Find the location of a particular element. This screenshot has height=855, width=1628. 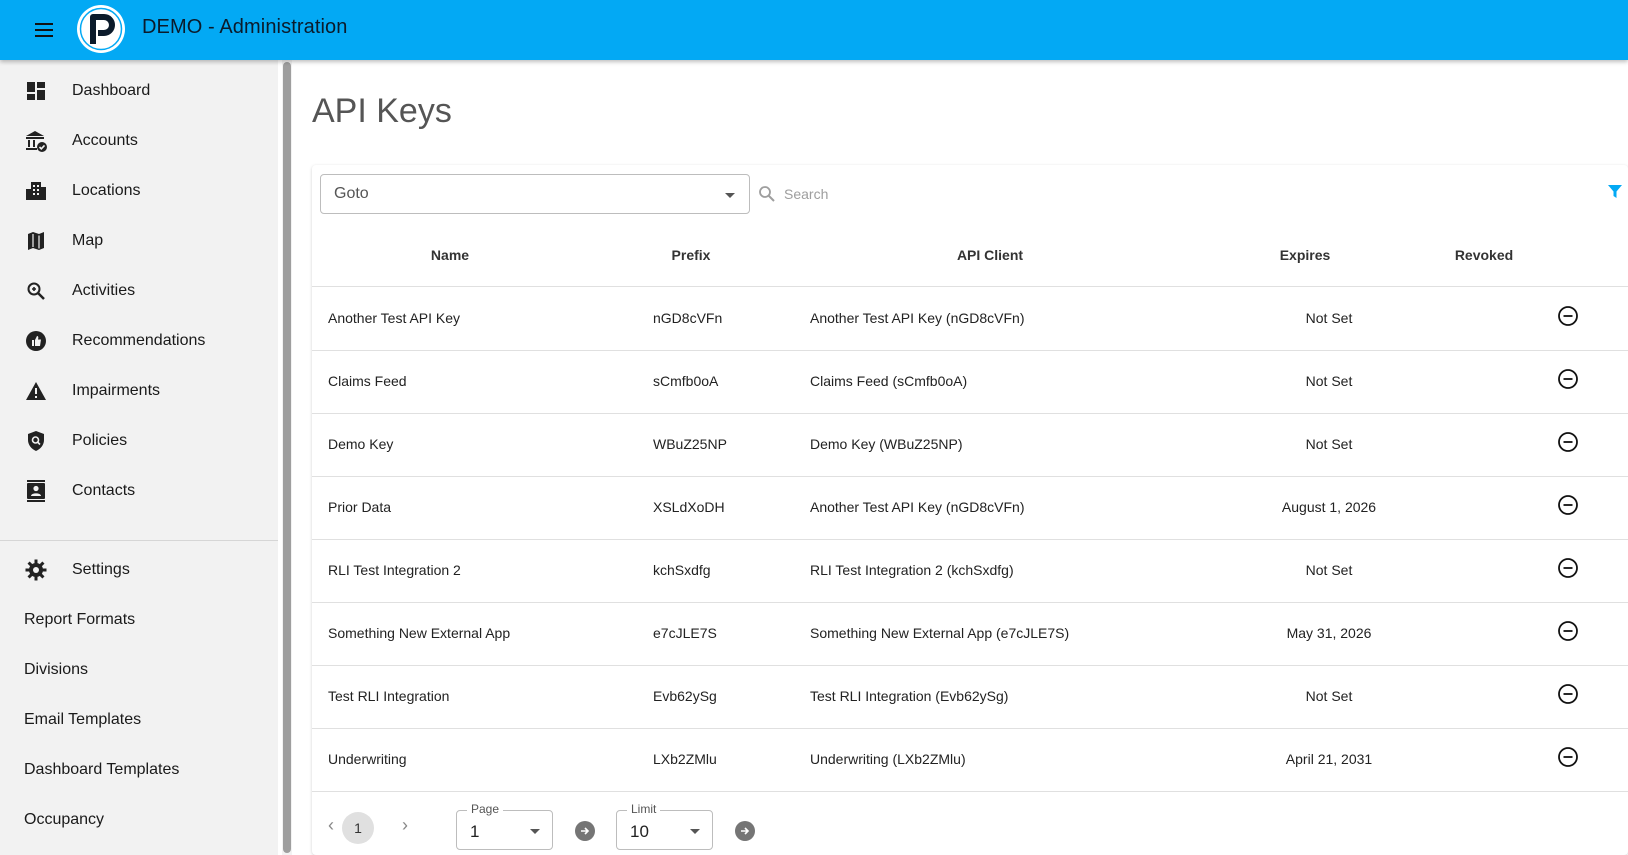

cell-name: Claims Feed is located at coordinates (367, 381).